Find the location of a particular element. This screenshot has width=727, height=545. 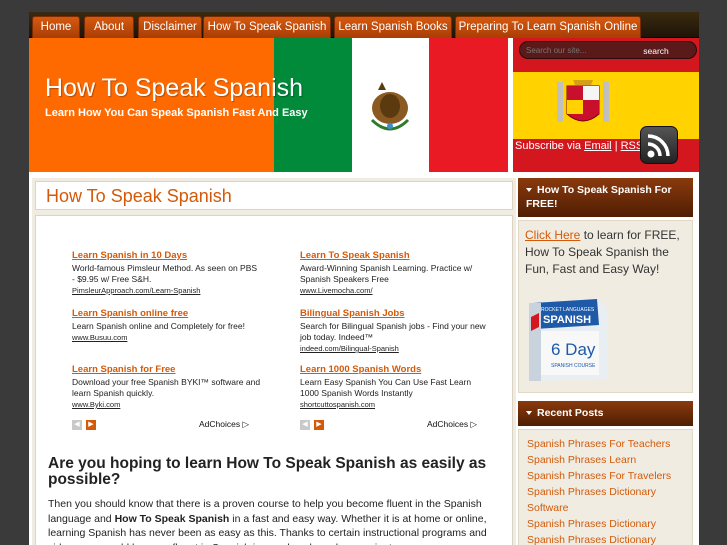

recent-posts-title: Recent Posts is located at coordinates (570, 413).